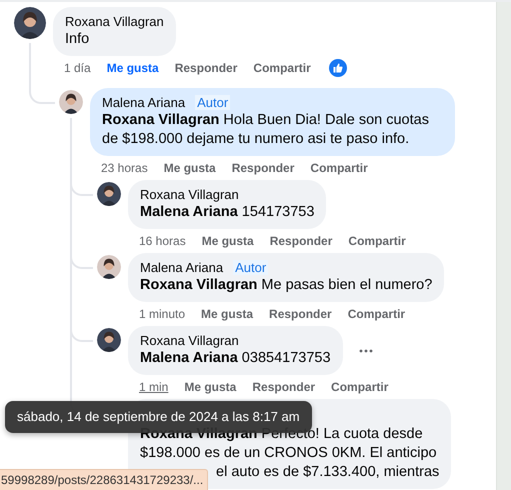 The width and height of the screenshot is (511, 490). I want to click on comment-time: 1 día, so click(77, 68).